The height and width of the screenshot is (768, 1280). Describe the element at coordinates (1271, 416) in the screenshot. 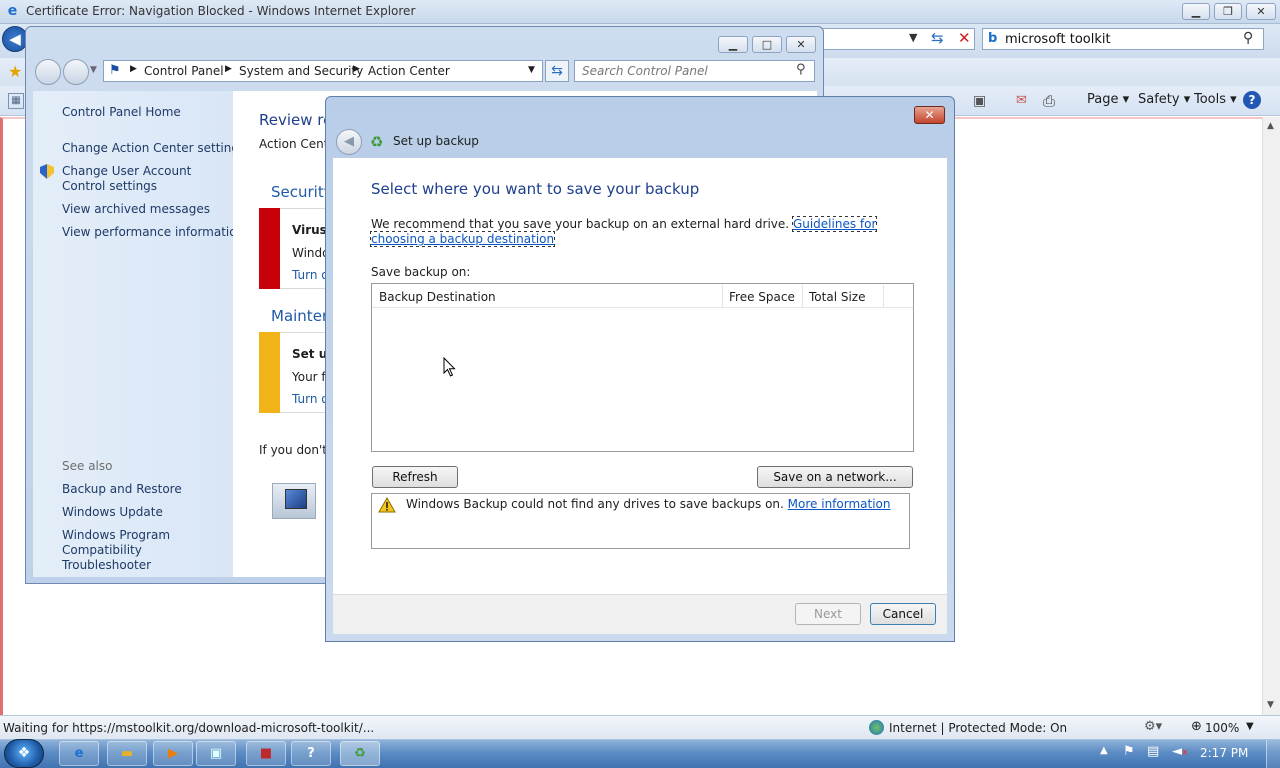

I see `ie-scrollbar: ▲ ▼` at that location.